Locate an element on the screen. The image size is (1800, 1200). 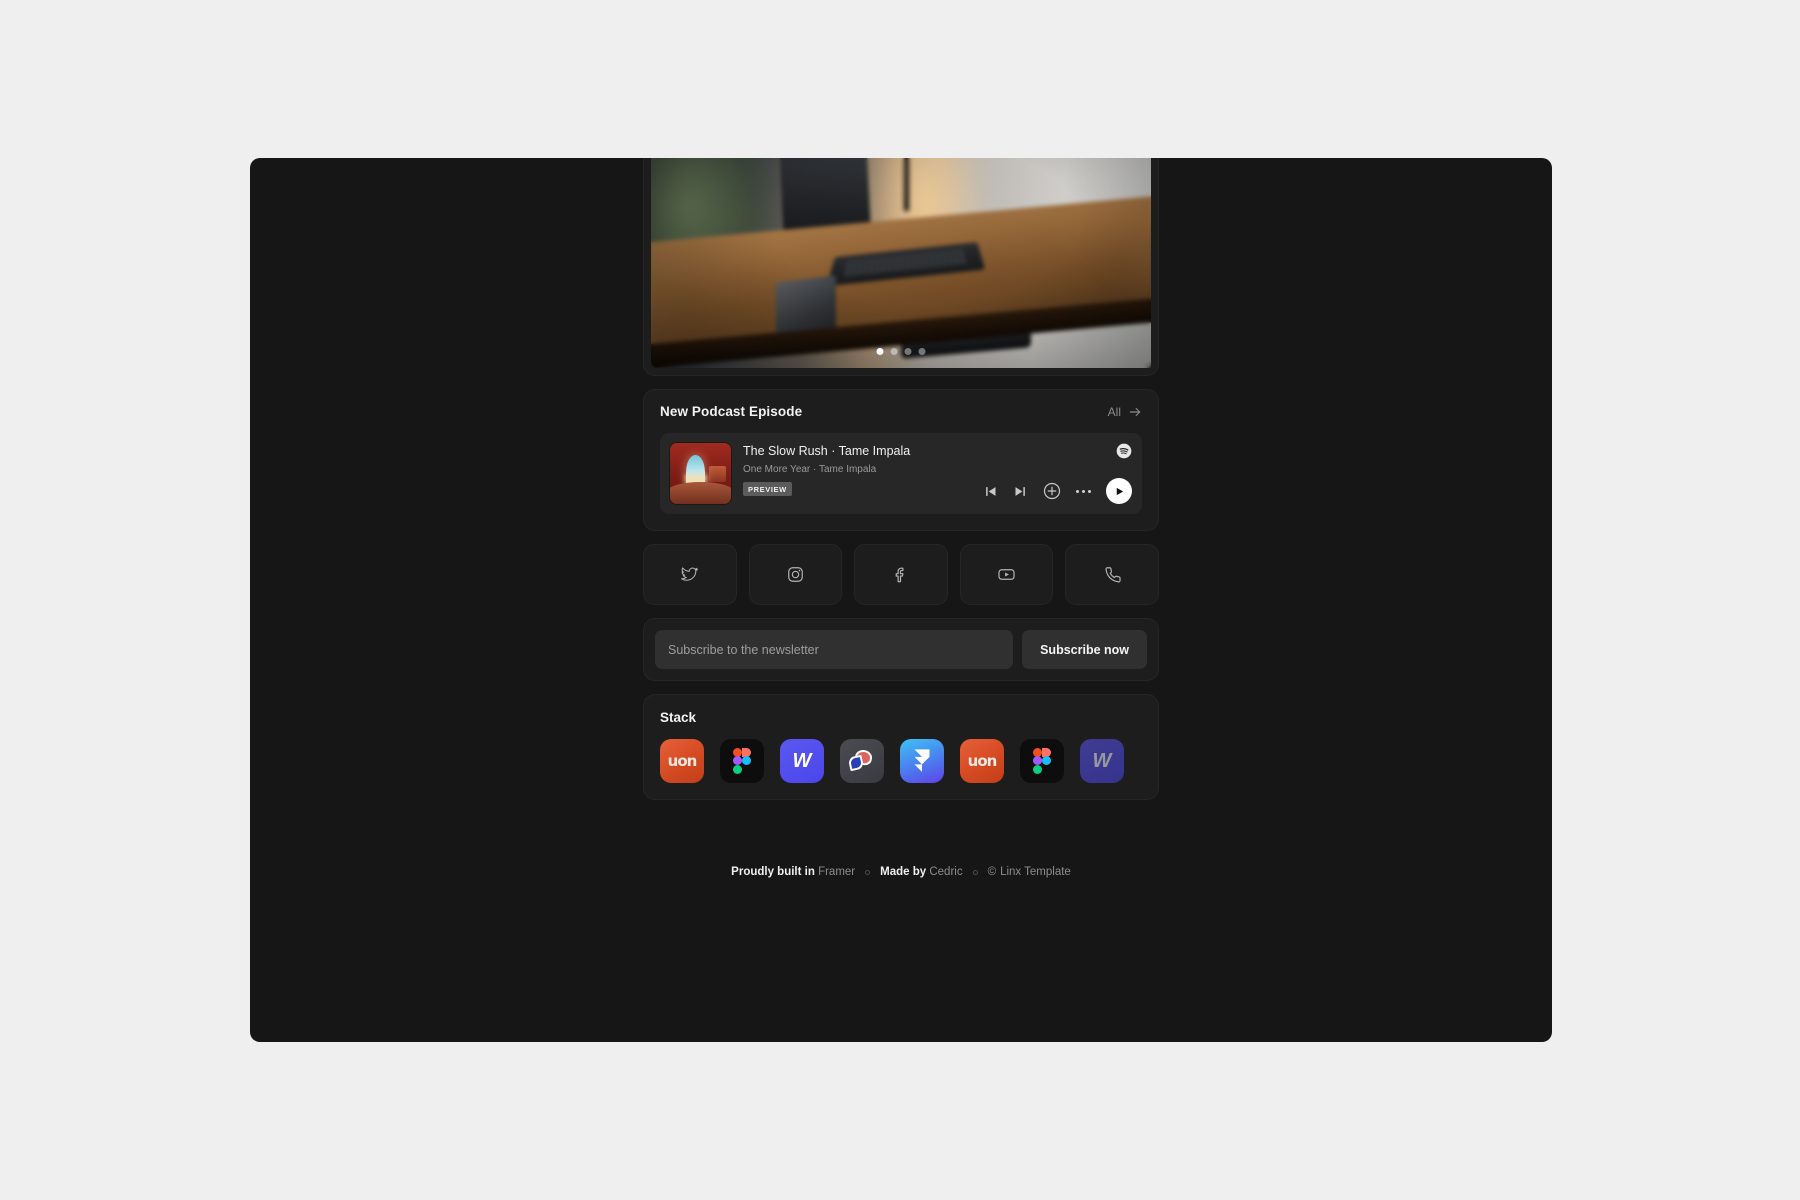
stack-item-framer is located at coordinates (922, 761).